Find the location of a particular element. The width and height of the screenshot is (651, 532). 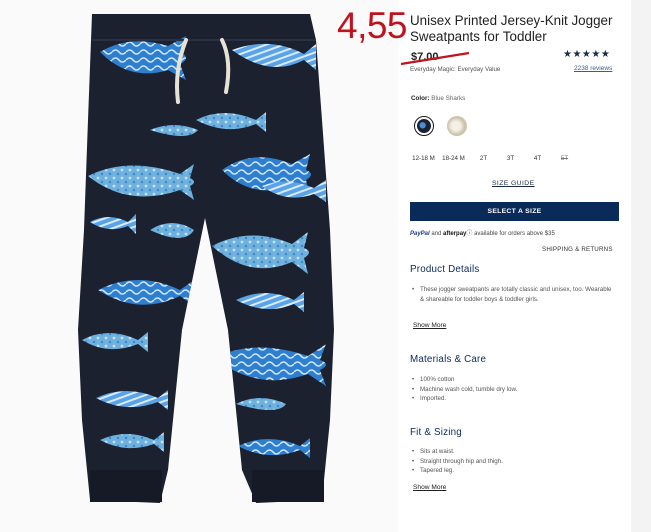

swatch-blue-sharks-icon is located at coordinates (424, 126).